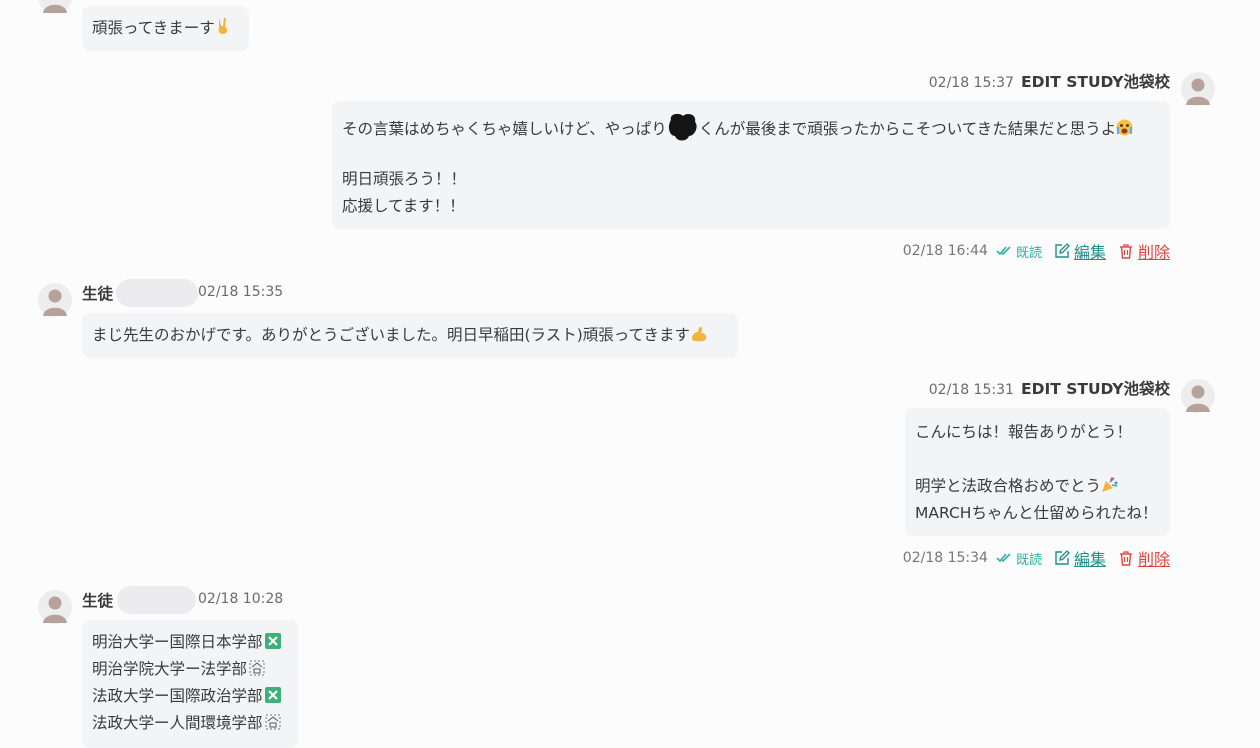 This screenshot has height=748, width=1260. I want to click on flexed-biceps-icon, so click(699, 337).